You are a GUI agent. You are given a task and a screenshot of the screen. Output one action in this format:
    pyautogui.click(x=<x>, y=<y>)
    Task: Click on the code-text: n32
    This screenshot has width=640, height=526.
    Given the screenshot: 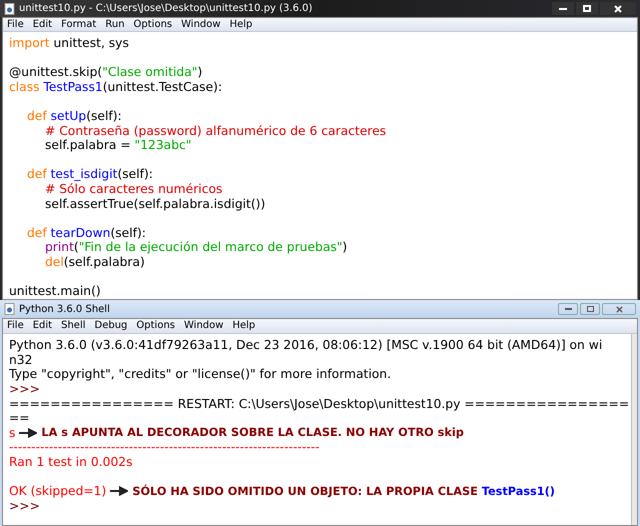 What is the action you would take?
    pyautogui.click(x=20, y=360)
    